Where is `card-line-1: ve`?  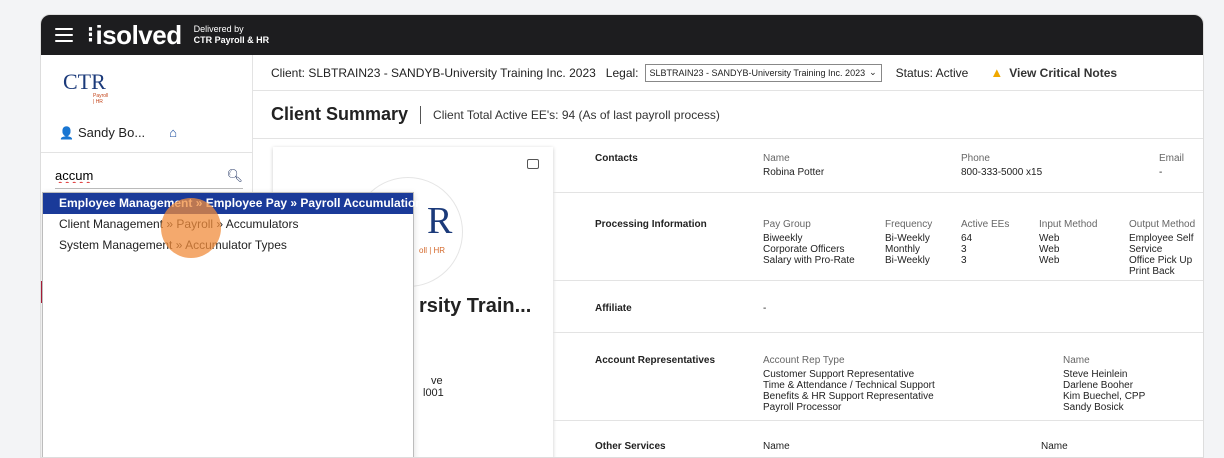 card-line-1: ve is located at coordinates (437, 381).